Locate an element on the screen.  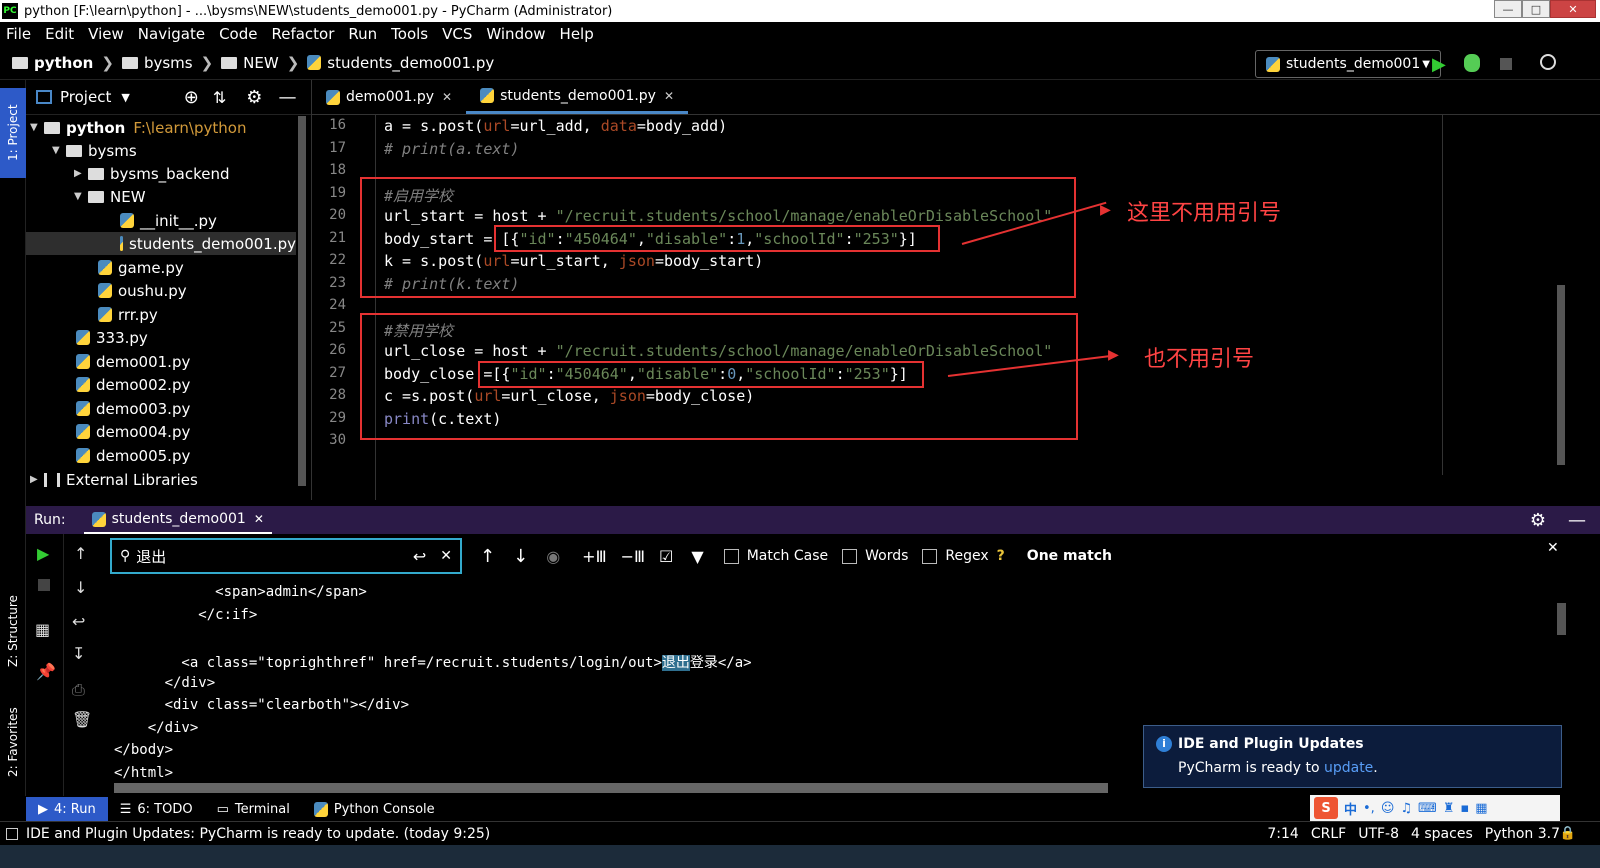
menu-help: Help is located at coordinates (577, 34).